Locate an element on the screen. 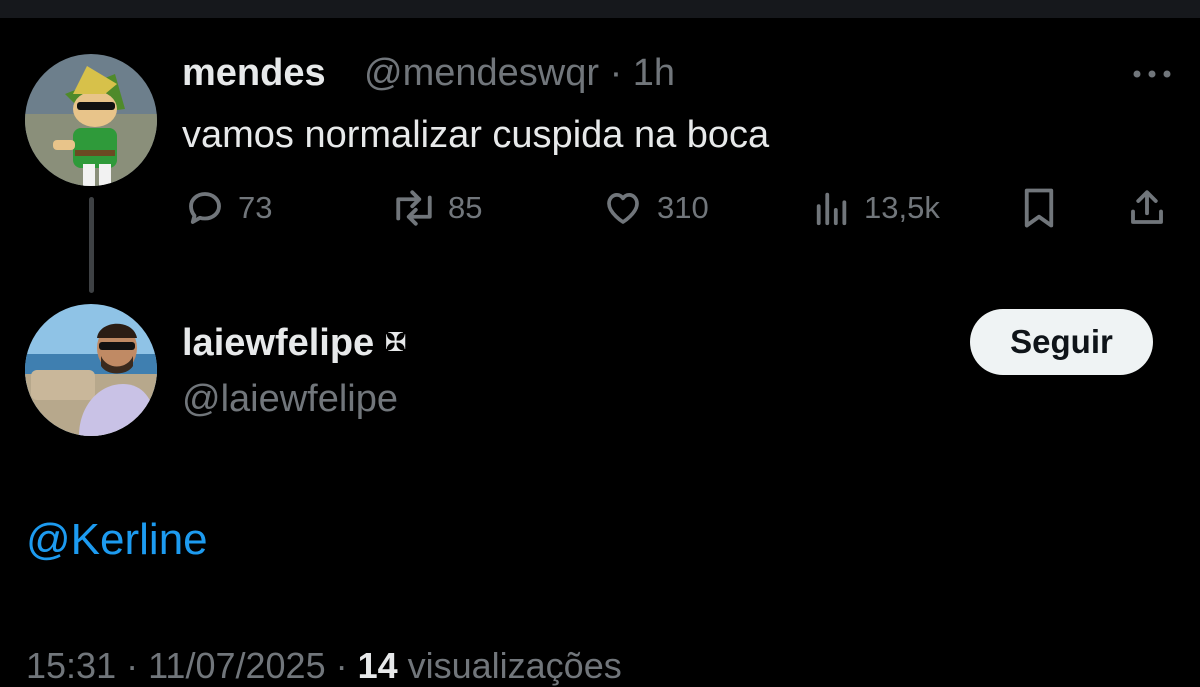 Image resolution: width=1200 pixels, height=687 pixels. follow-button: Seguir is located at coordinates (1061, 342).